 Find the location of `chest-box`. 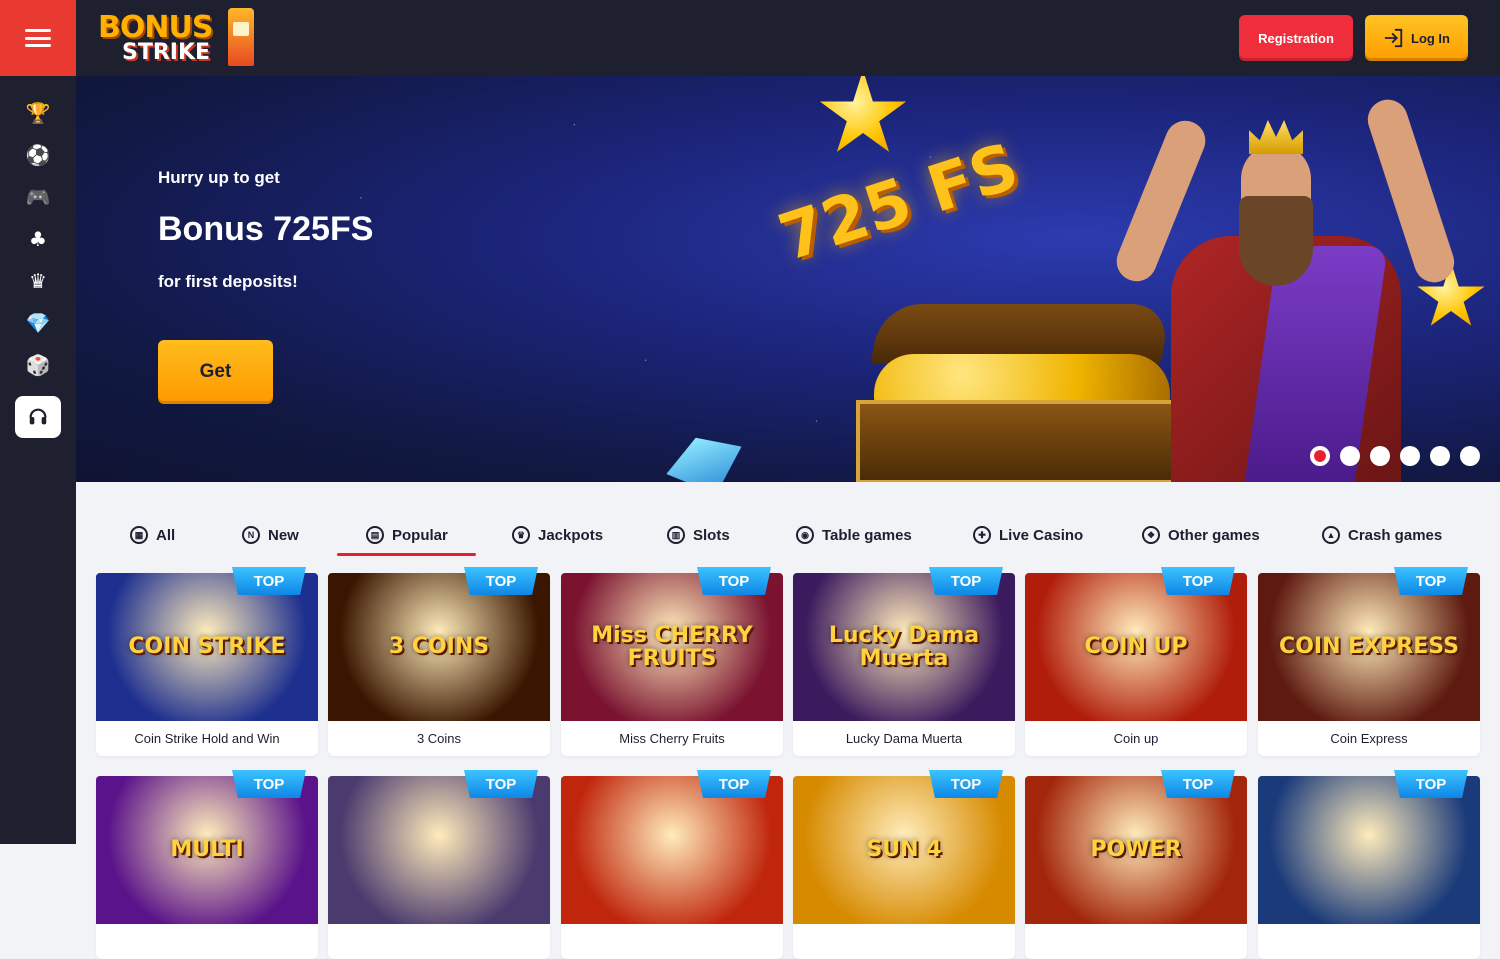

chest-box is located at coordinates (1021, 441).